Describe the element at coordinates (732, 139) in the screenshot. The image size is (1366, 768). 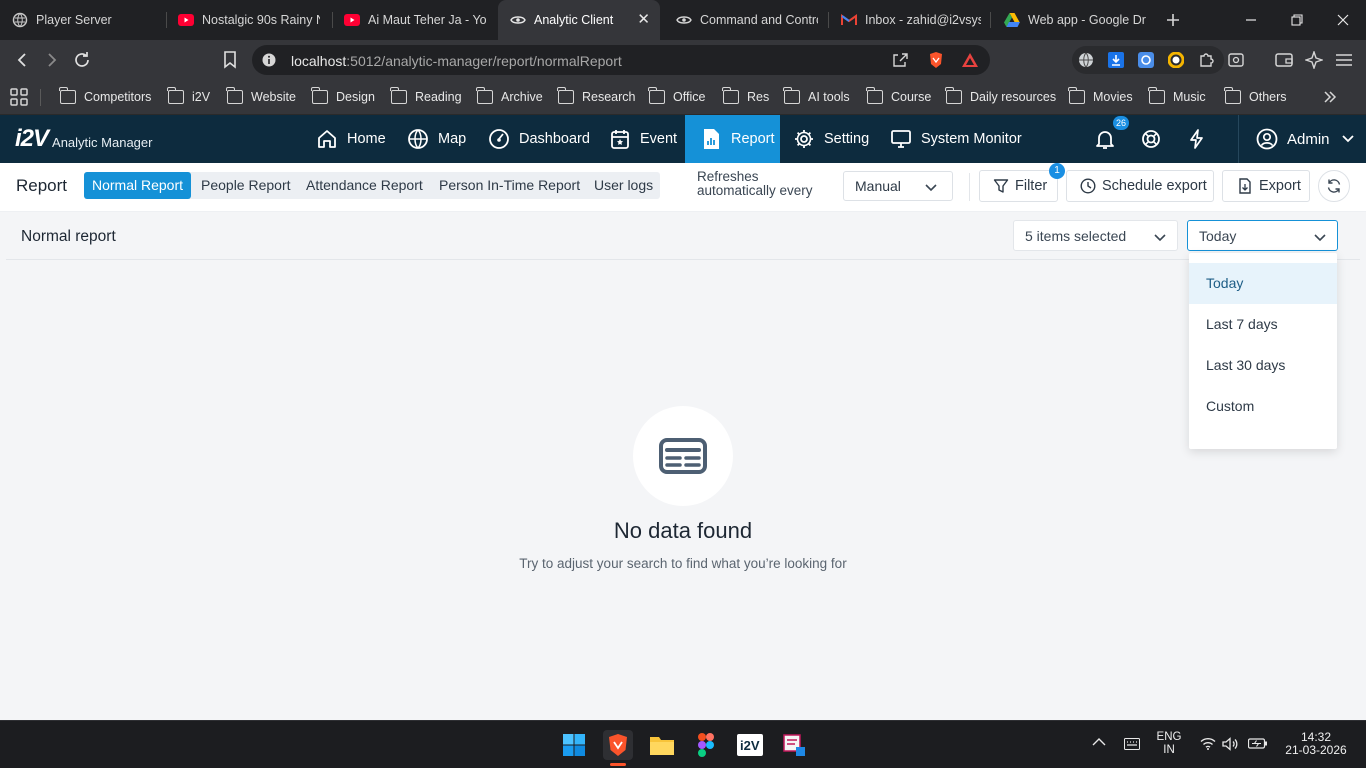
I see `nav-report: Report` at that location.